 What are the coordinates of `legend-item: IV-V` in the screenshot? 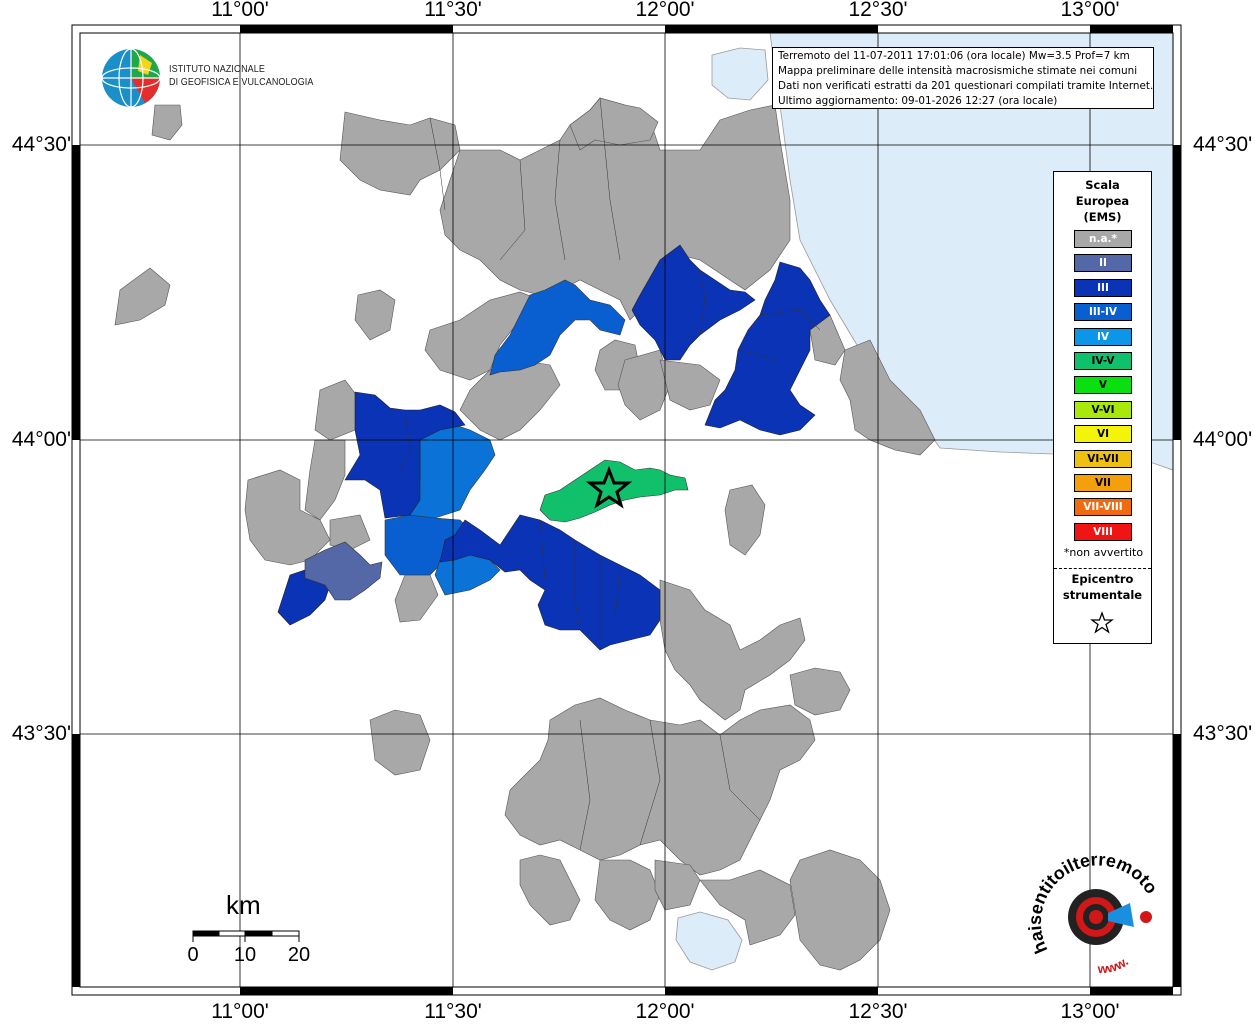 It's located at (1103, 361).